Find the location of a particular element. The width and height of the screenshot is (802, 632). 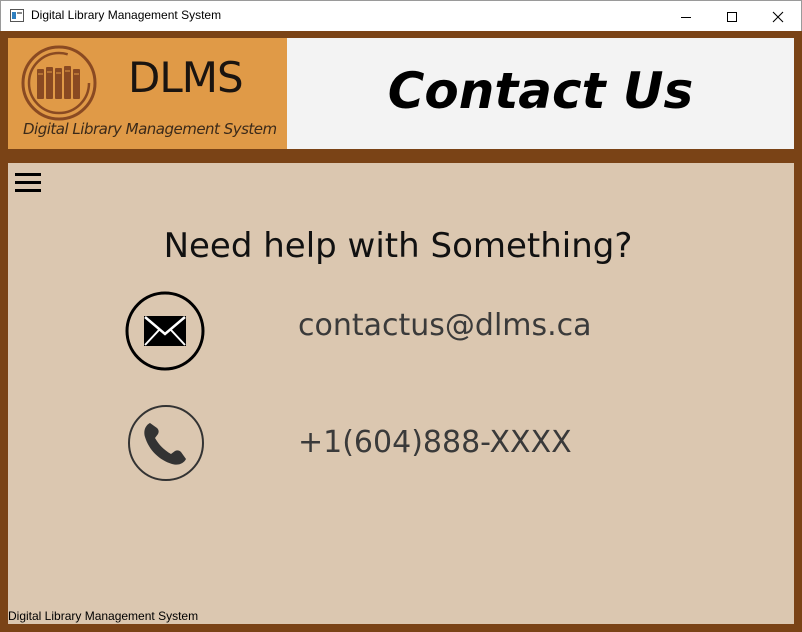

close-button is located at coordinates (778, 16).